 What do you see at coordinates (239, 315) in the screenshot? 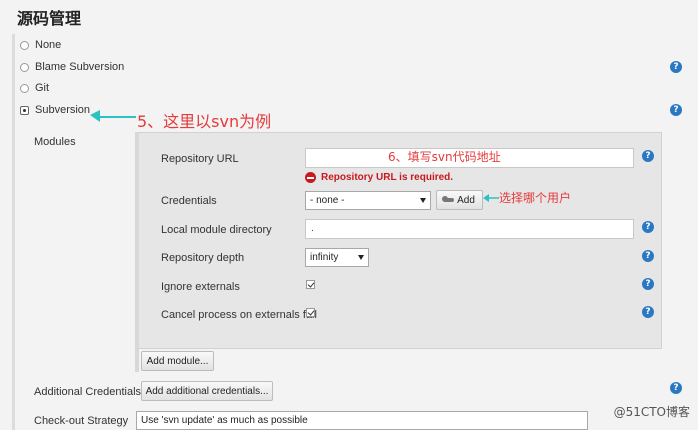
I see `cancel-process-label: Cancel process on externals fail` at bounding box center [239, 315].